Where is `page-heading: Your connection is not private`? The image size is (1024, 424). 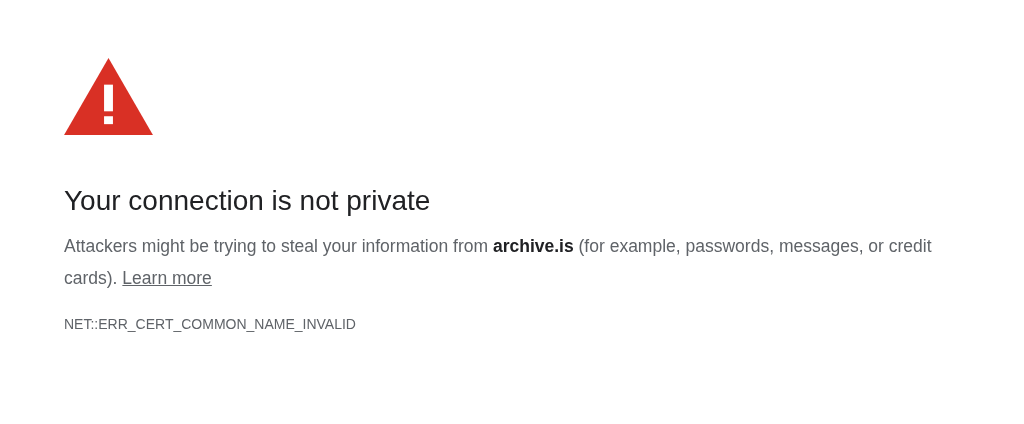 page-heading: Your connection is not private is located at coordinates (247, 201).